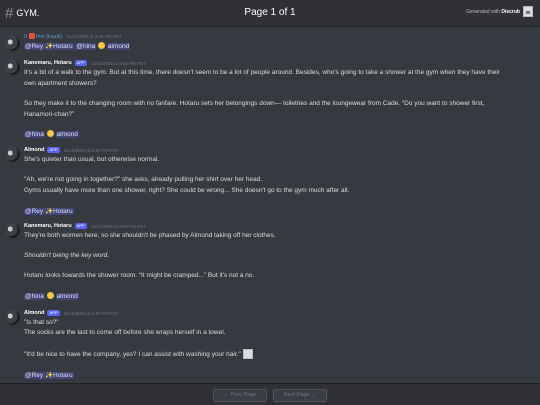 This screenshot has width=540, height=405. What do you see at coordinates (9, 13) in the screenshot?
I see `channel-hash-icon: #` at bounding box center [9, 13].